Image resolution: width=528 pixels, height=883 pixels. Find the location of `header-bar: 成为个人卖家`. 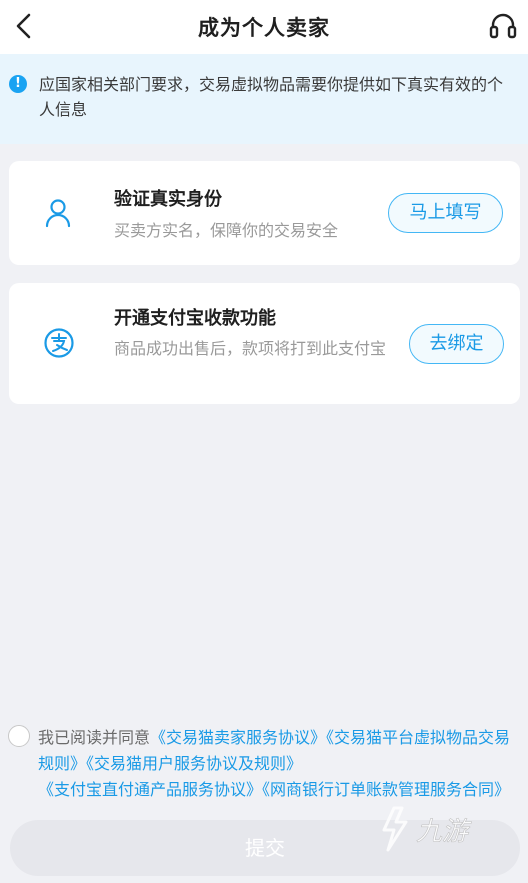

header-bar: 成为个人卖家 is located at coordinates (264, 27).